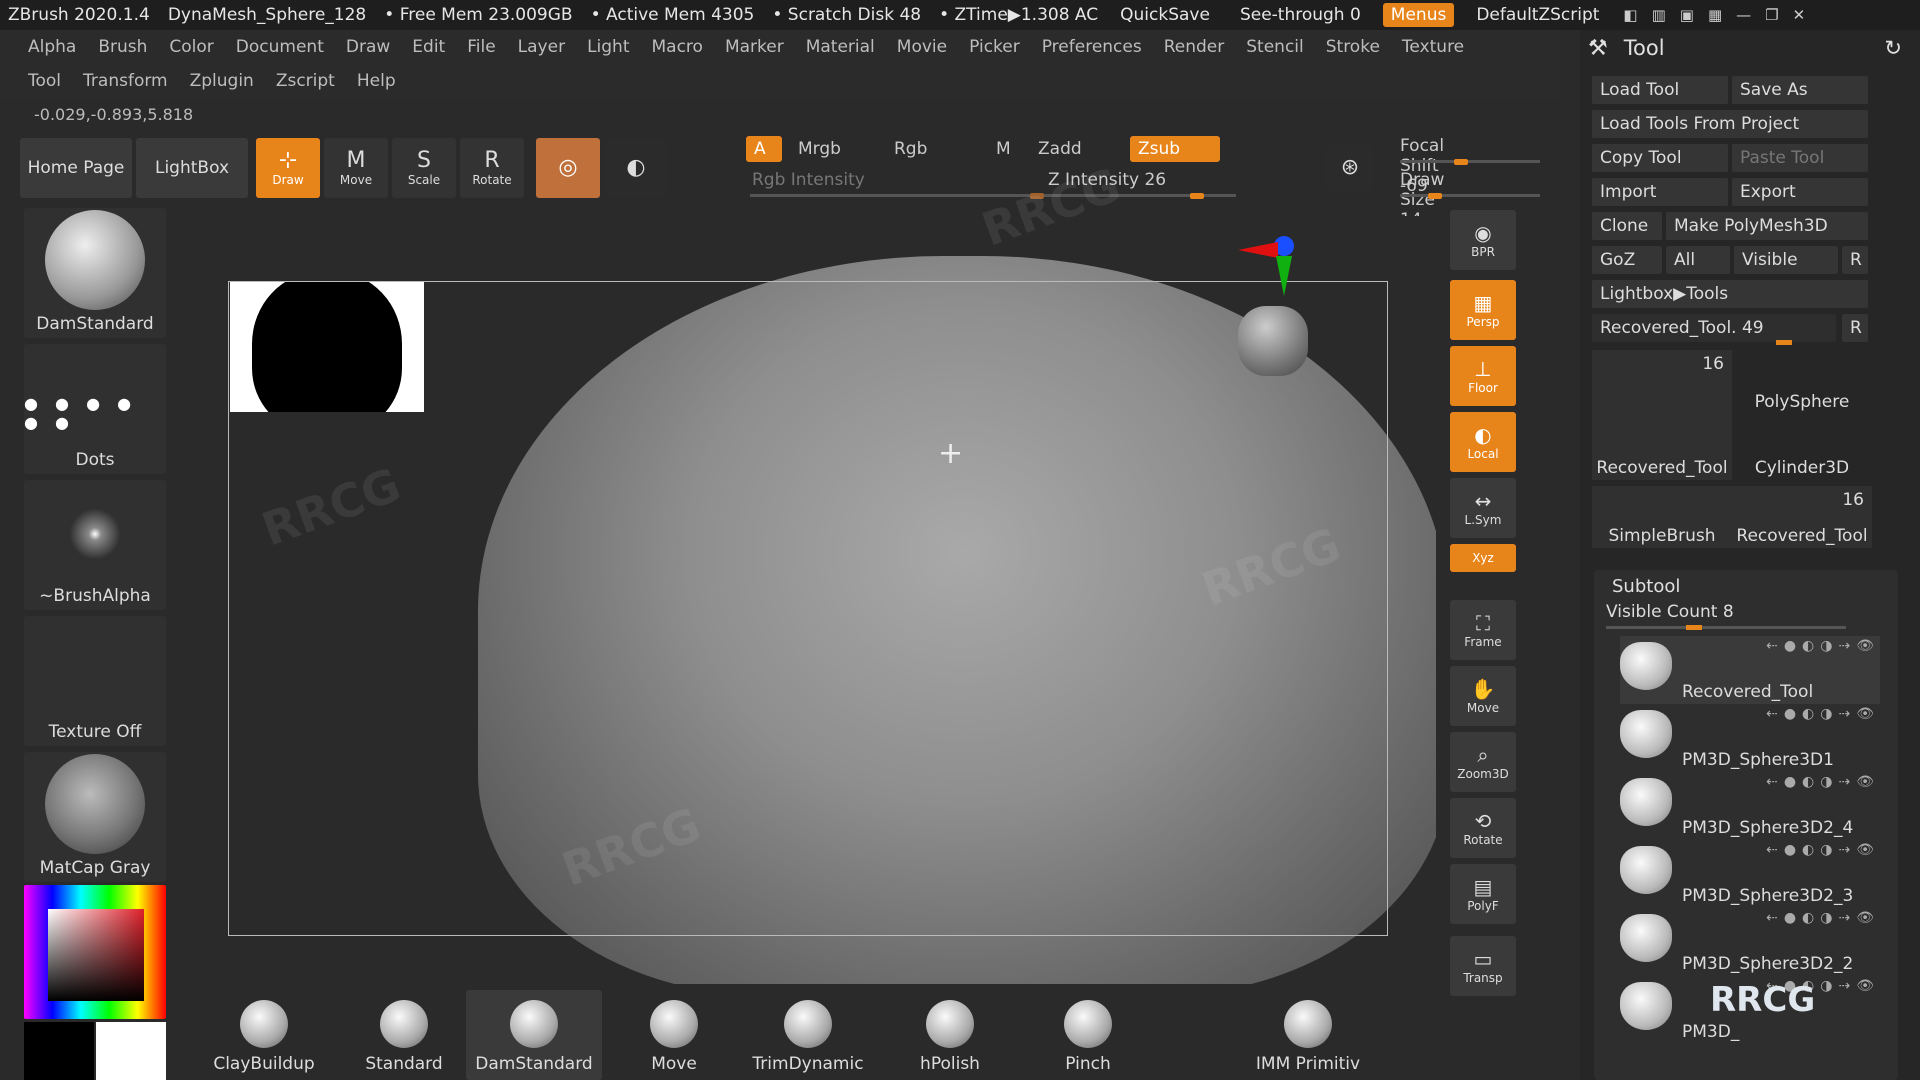  I want to click on menu-alpha: Alpha, so click(52, 47).